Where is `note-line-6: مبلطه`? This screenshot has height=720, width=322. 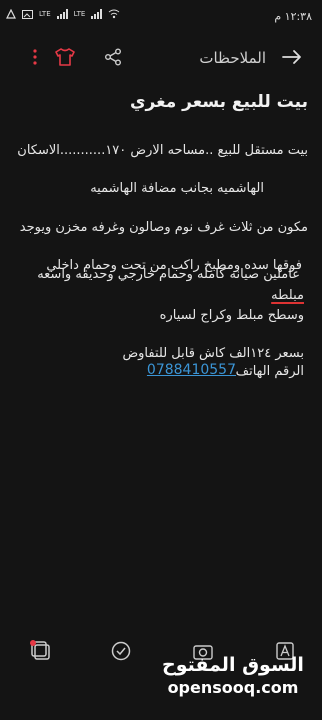
note-line-6: مبلطه is located at coordinates (287, 295).